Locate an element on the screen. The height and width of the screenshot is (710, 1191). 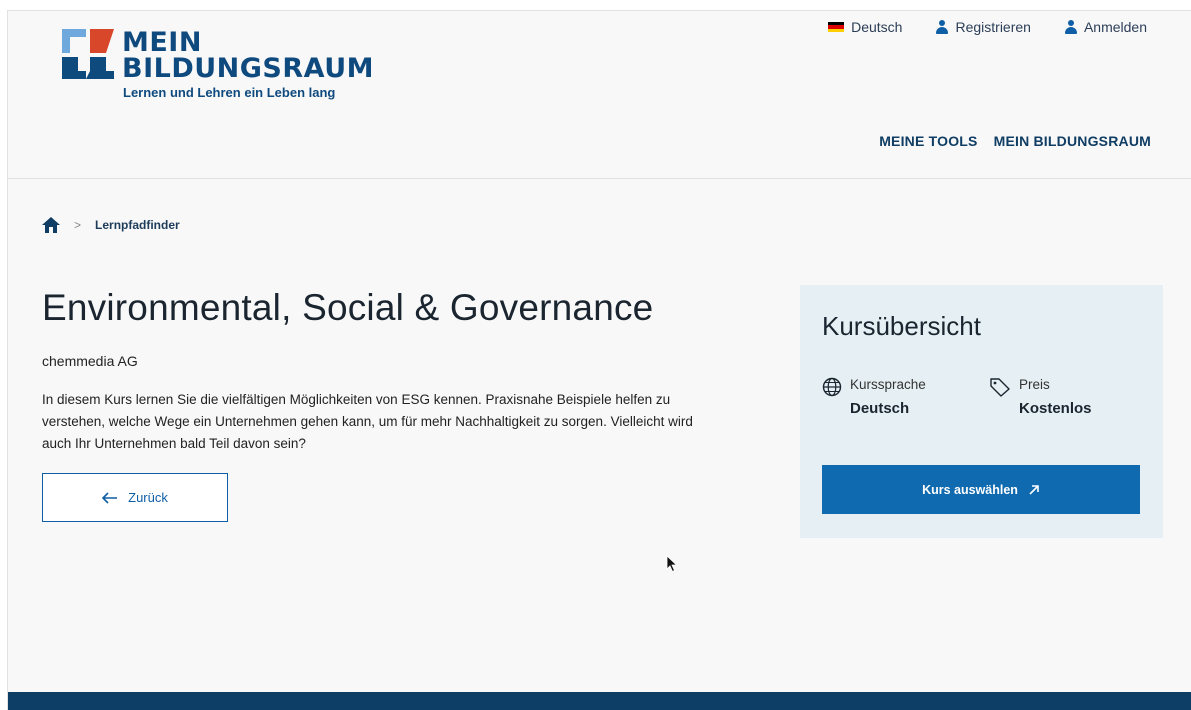
language-meta-value: Deutsch is located at coordinates (880, 408).